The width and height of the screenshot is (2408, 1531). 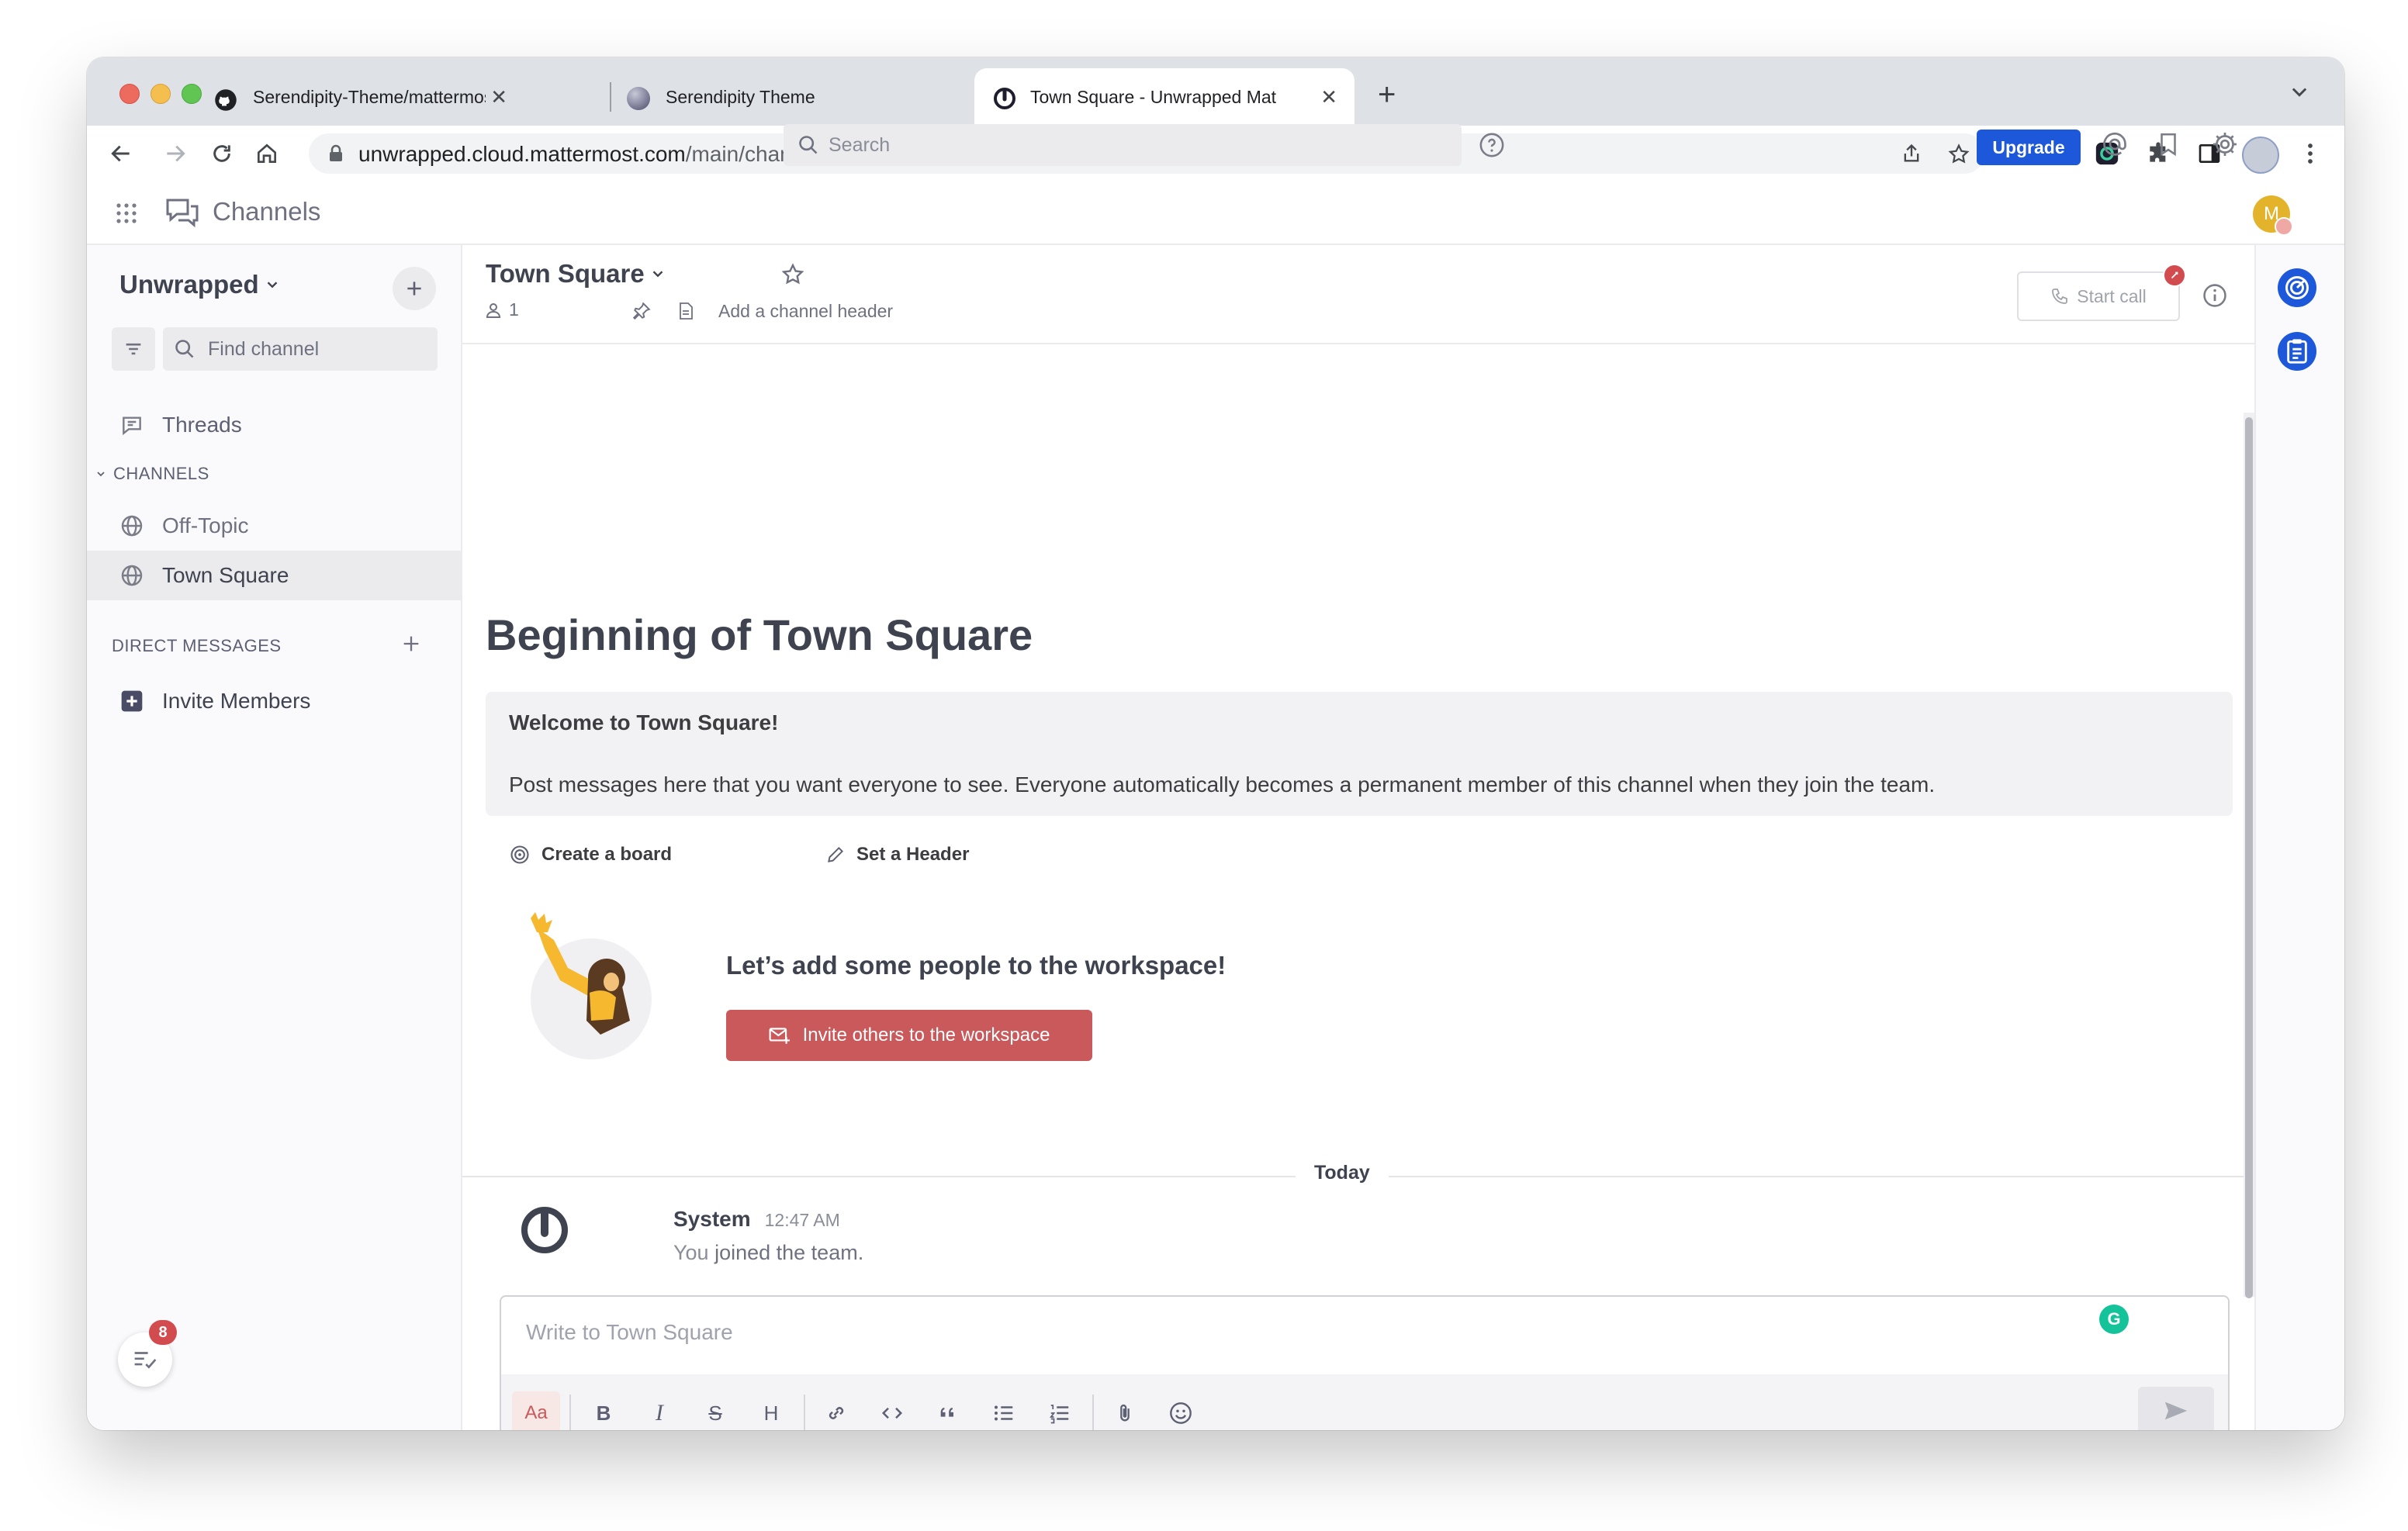 What do you see at coordinates (274, 526) in the screenshot?
I see `sidebar-item-off-topic: Off-Topic` at bounding box center [274, 526].